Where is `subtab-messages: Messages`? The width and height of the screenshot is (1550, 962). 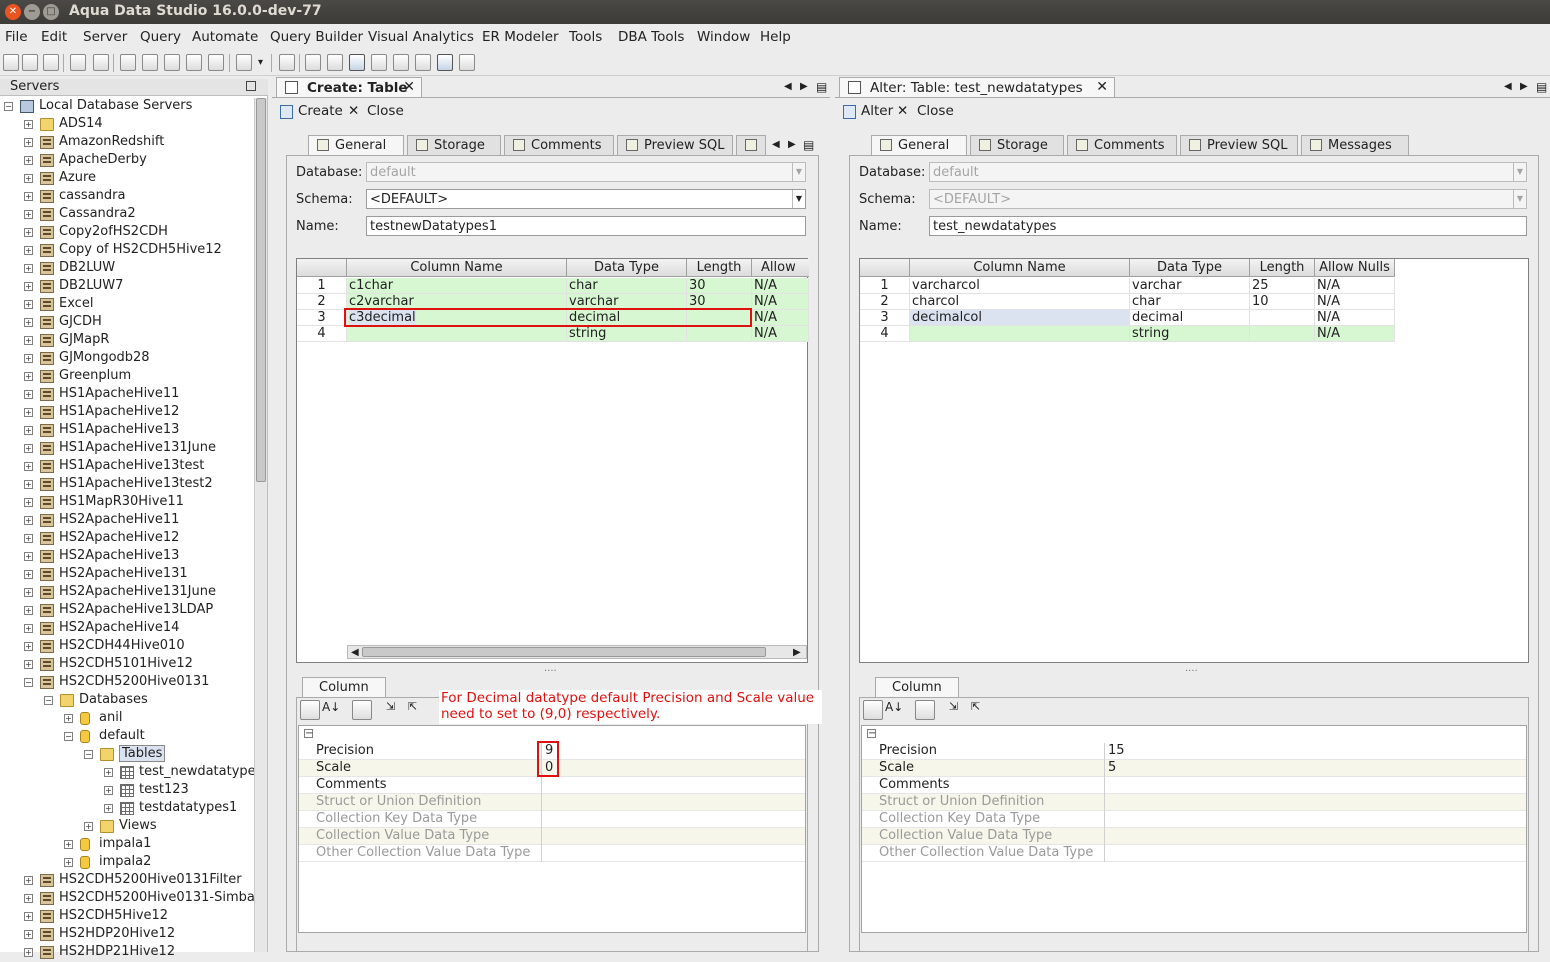 subtab-messages: Messages is located at coordinates (1355, 145).